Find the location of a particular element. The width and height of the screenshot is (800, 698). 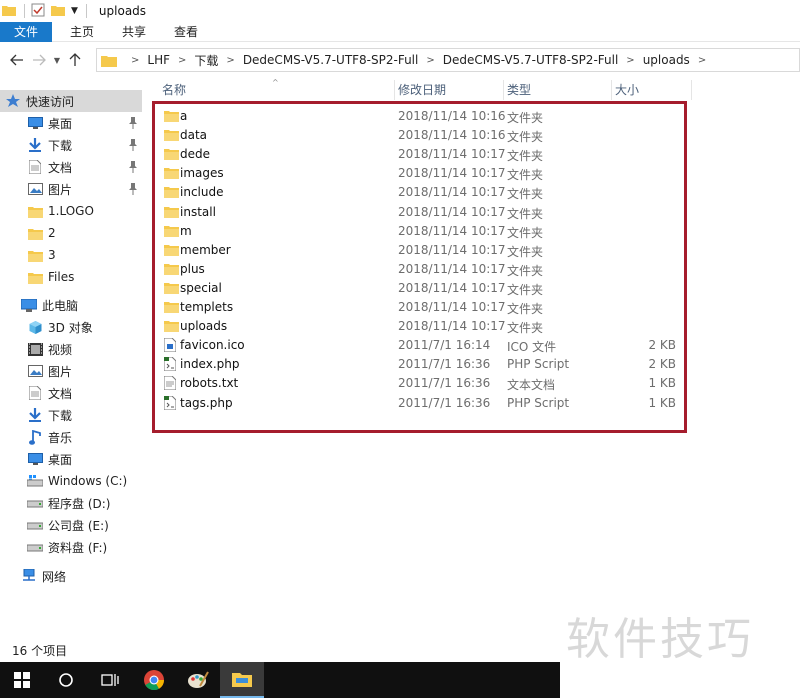

sidebar-item: Files is located at coordinates (71, 277).